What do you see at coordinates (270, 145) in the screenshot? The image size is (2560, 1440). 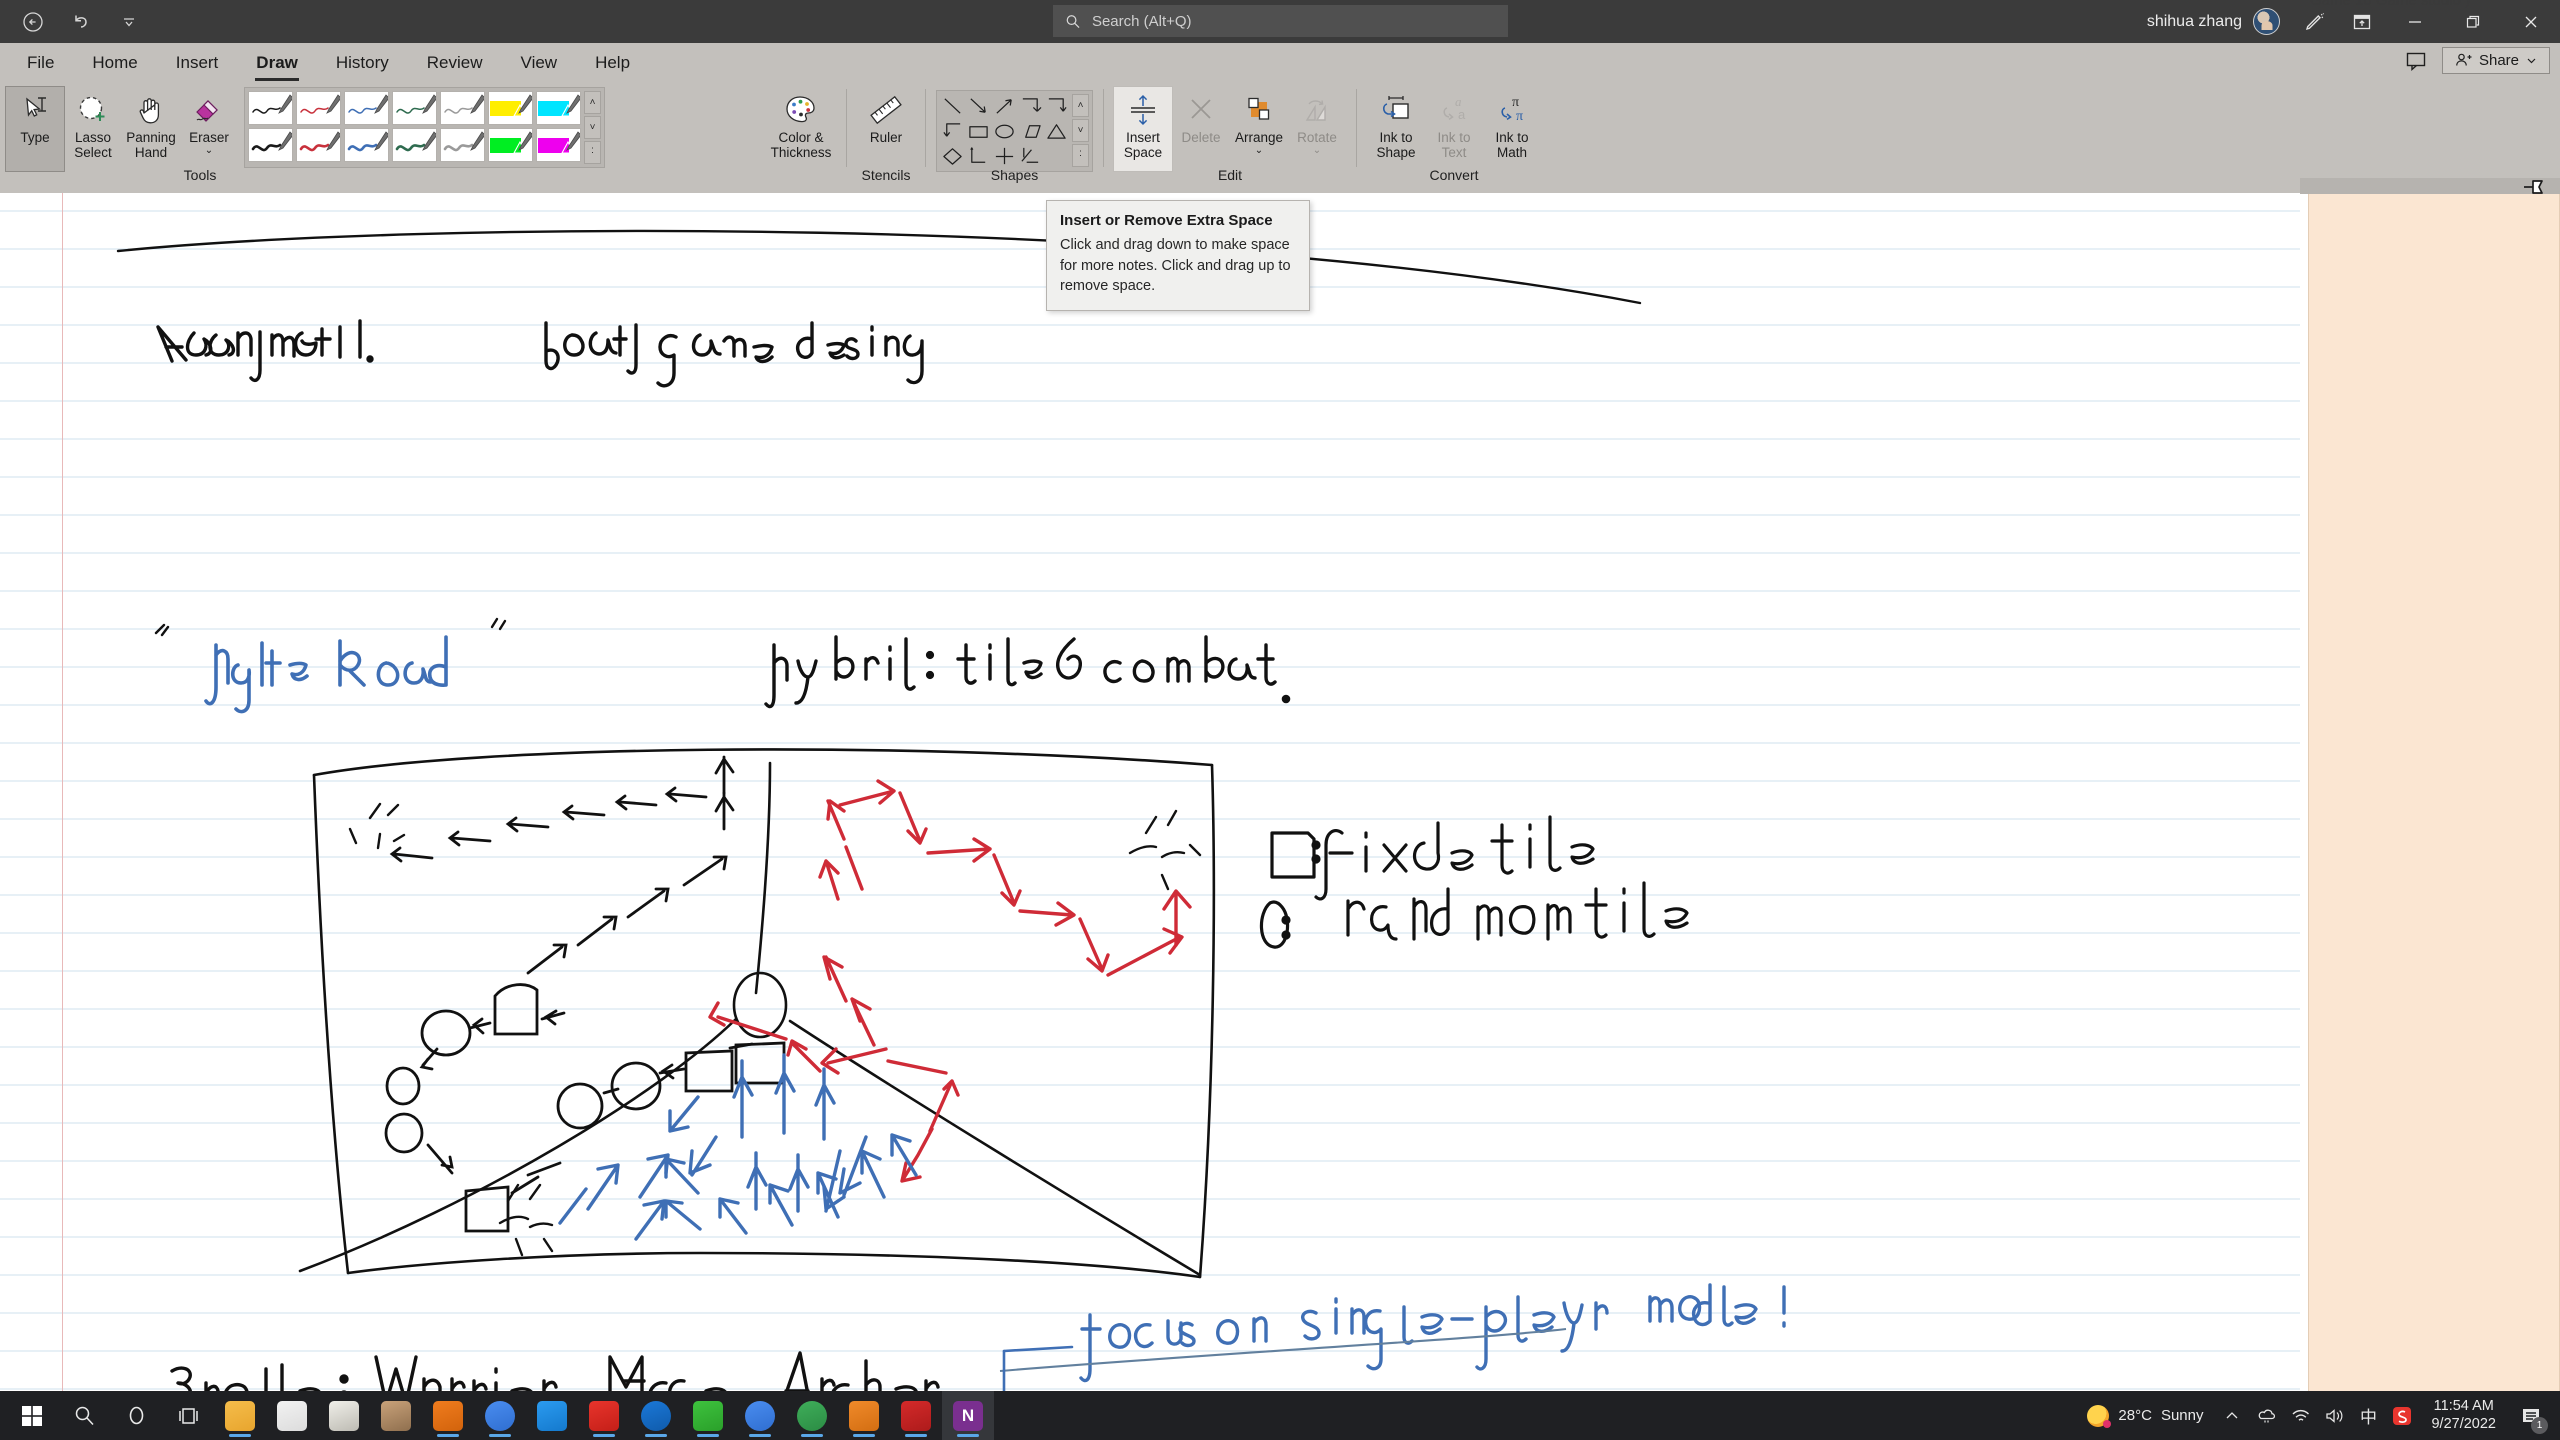 I see `pen-black-thick` at bounding box center [270, 145].